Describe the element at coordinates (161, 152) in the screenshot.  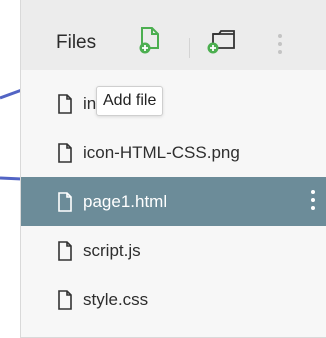
I see `file-name: icon-HTML-CSS.png` at that location.